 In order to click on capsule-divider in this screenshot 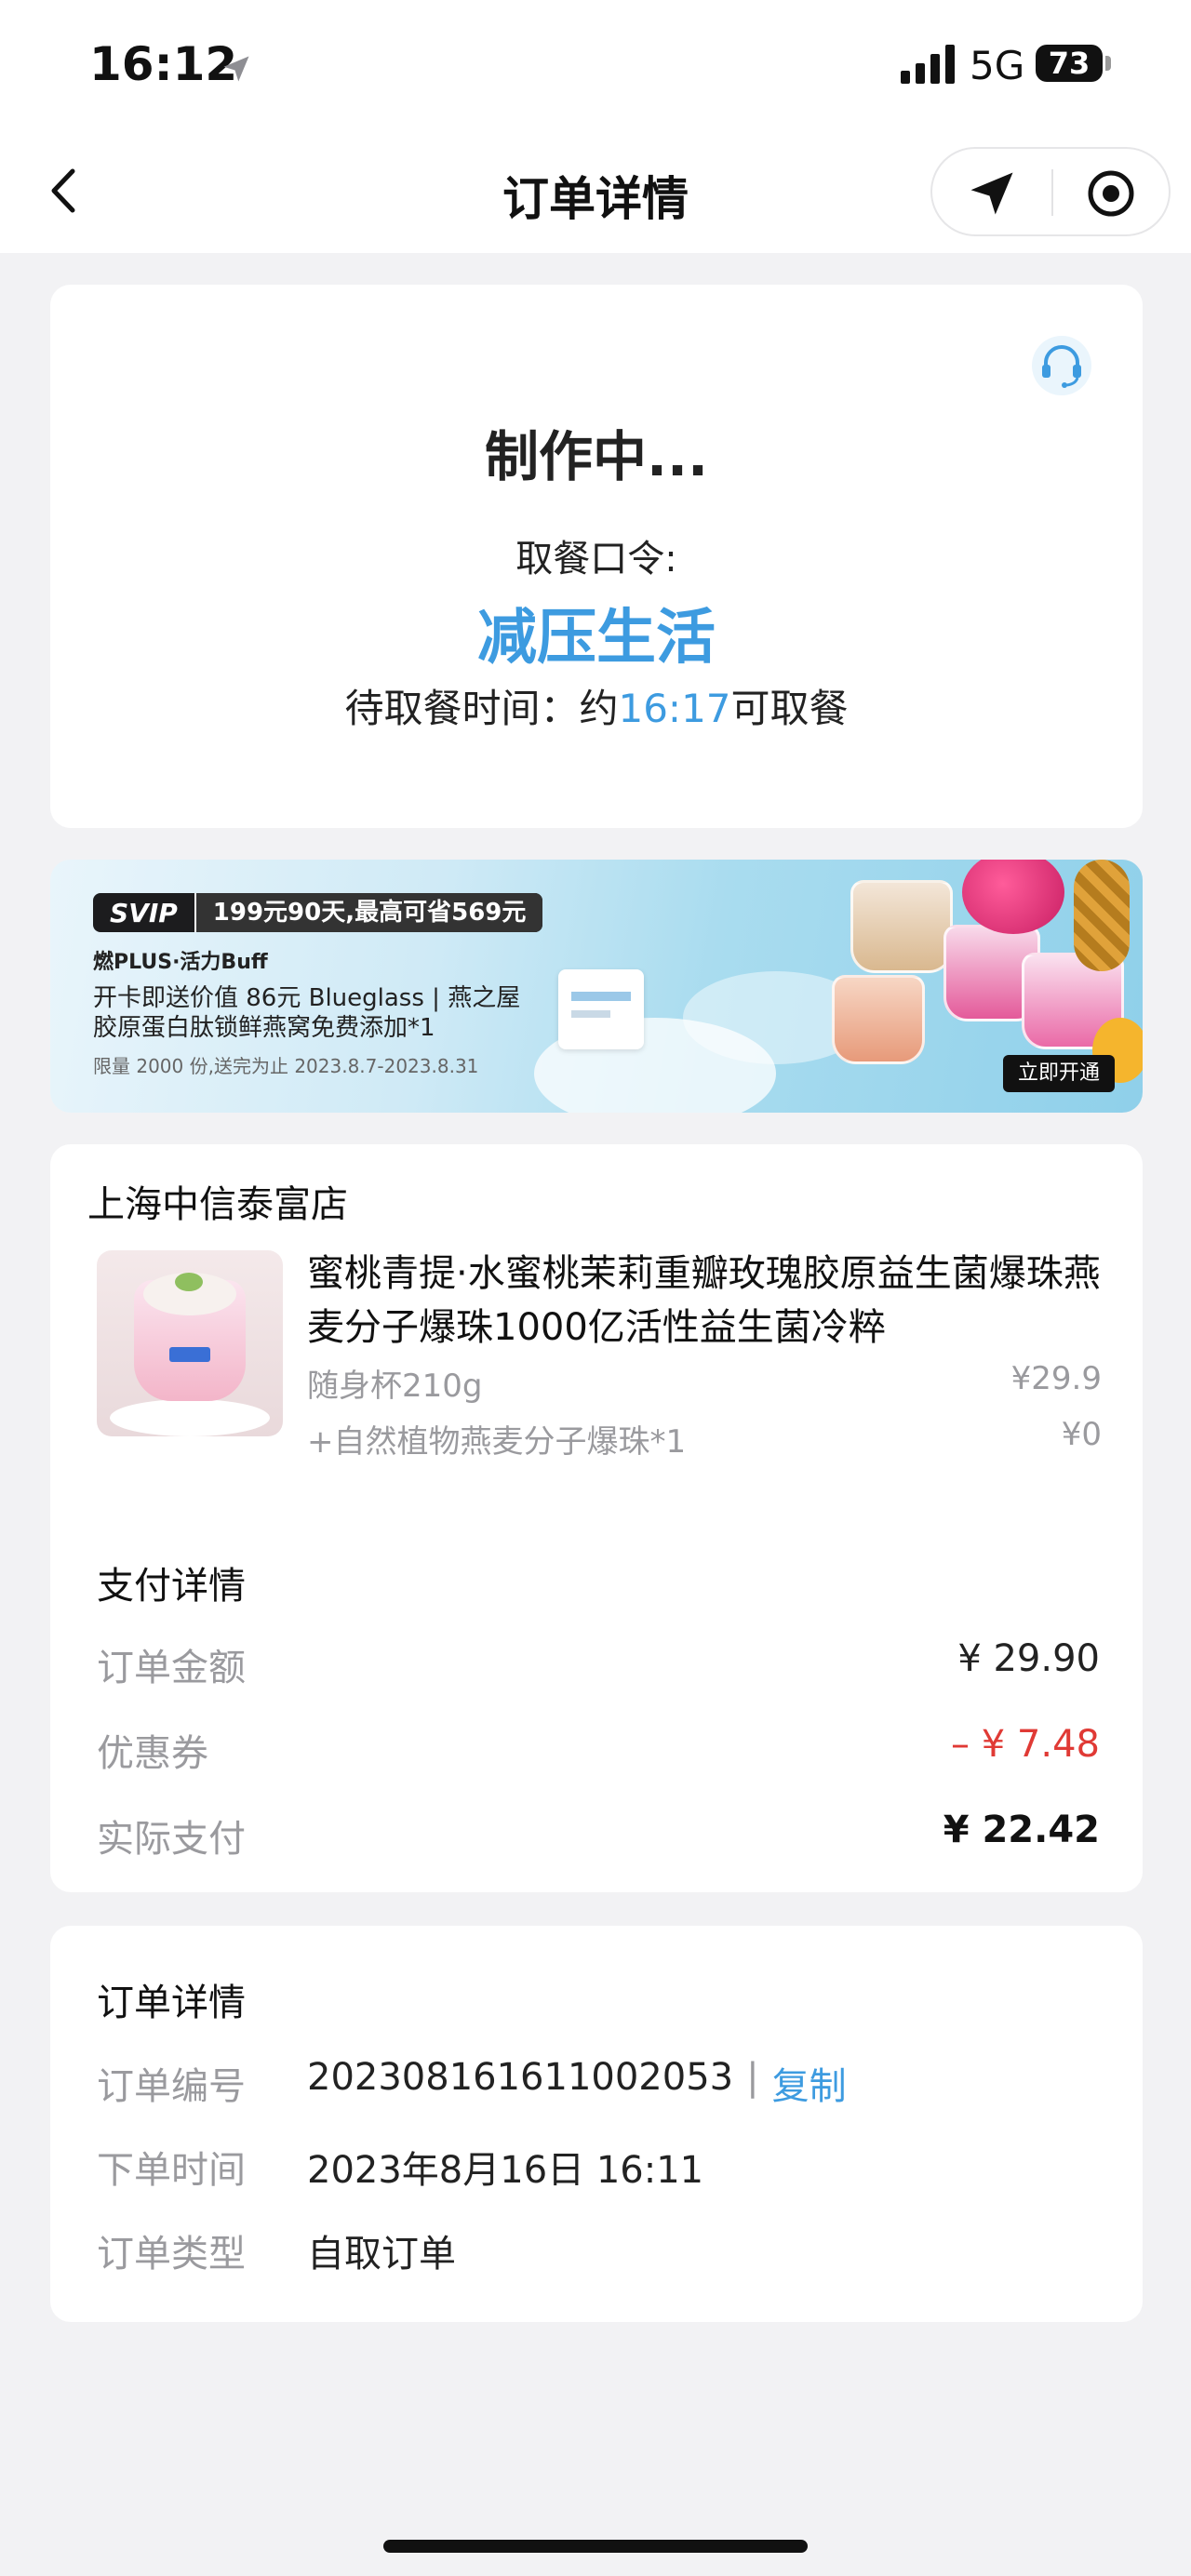, I will do `click(1052, 192)`.